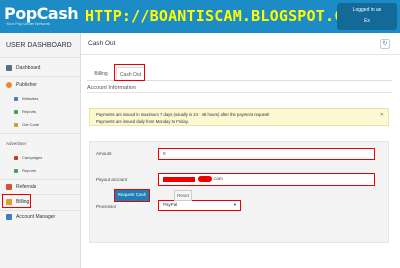  I want to click on sidebar-item-get-code: Get Code, so click(26, 124).